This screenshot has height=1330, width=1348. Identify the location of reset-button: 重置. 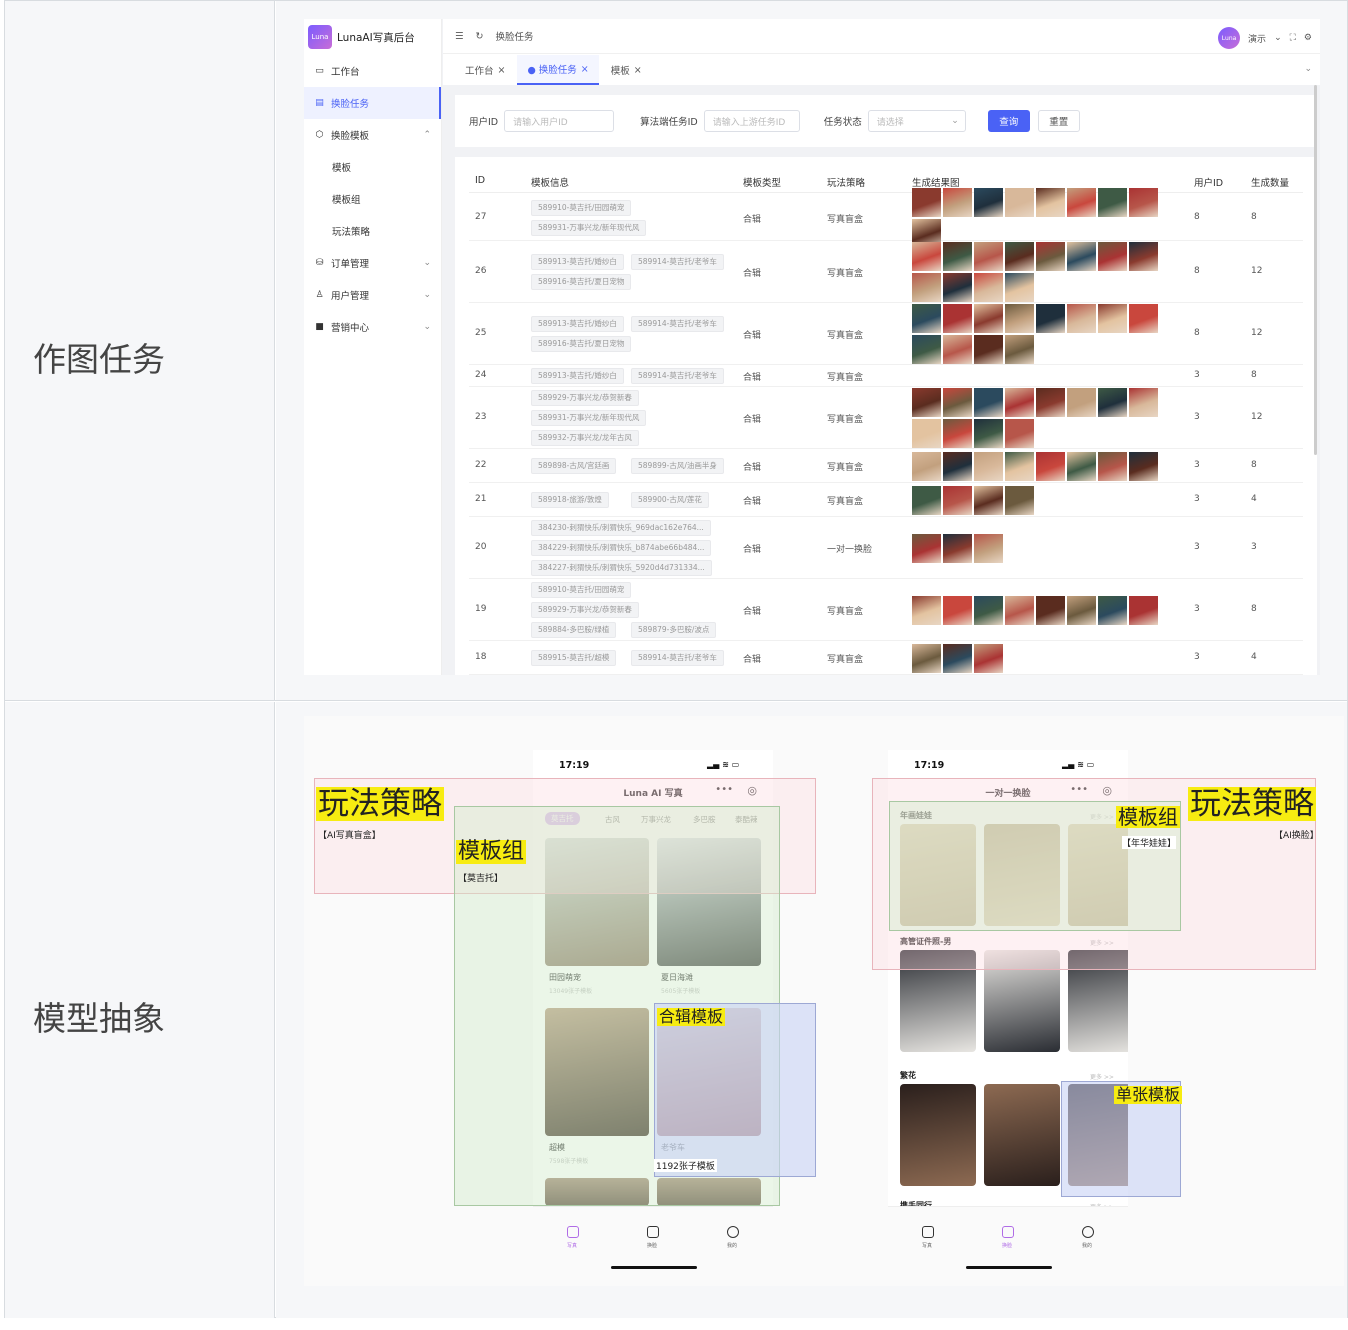
(1058, 121).